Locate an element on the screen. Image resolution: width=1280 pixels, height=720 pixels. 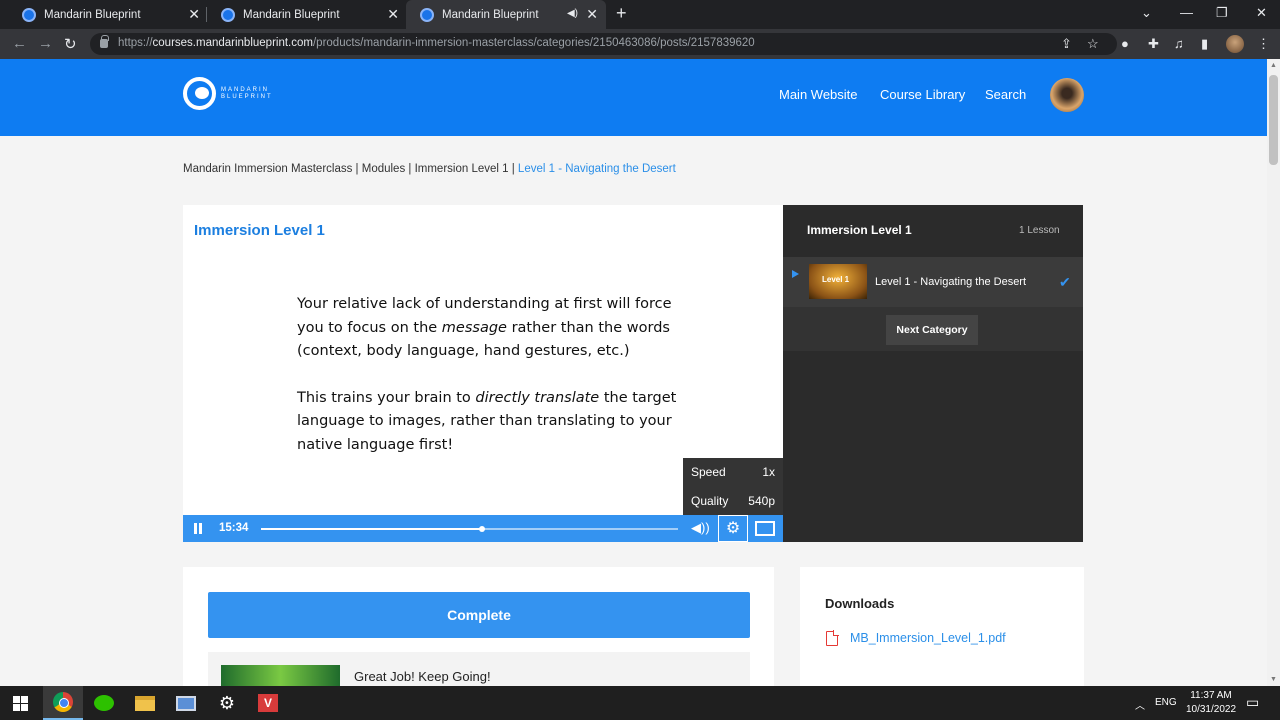
great-job-text: Great Job! Keep Going! is located at coordinates (422, 676).